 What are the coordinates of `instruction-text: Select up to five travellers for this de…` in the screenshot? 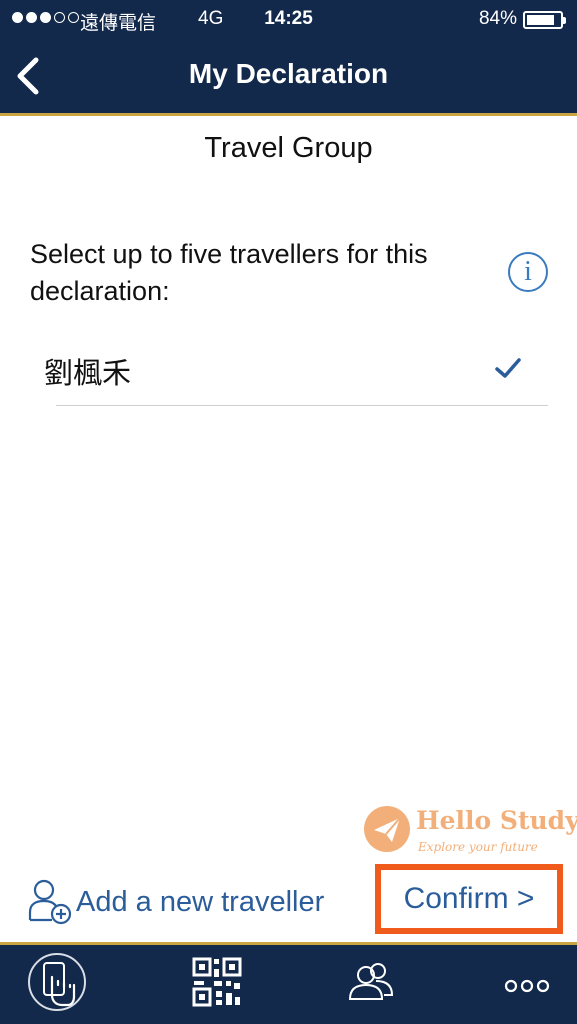 It's located at (229, 272).